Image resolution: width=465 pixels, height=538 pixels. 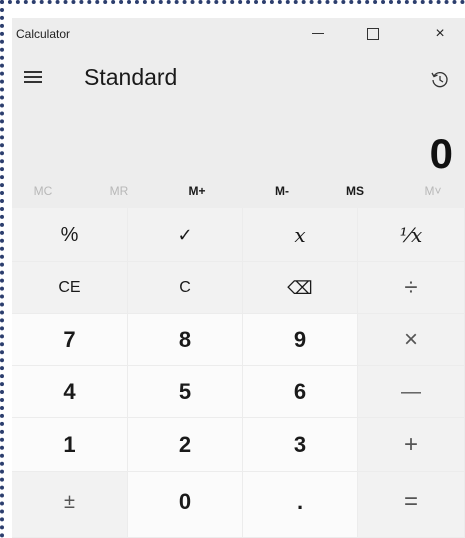 I want to click on negate-button: ±, so click(x=70, y=505).